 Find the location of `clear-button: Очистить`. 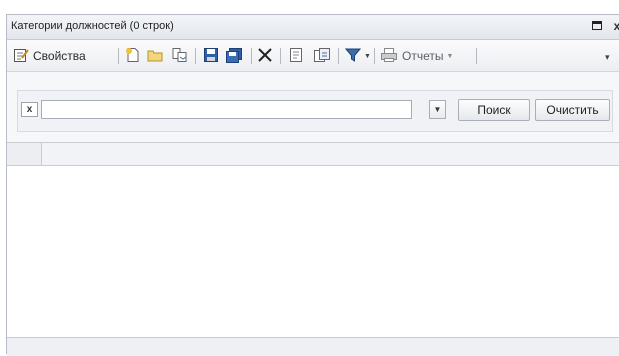

clear-button: Очистить is located at coordinates (572, 110).